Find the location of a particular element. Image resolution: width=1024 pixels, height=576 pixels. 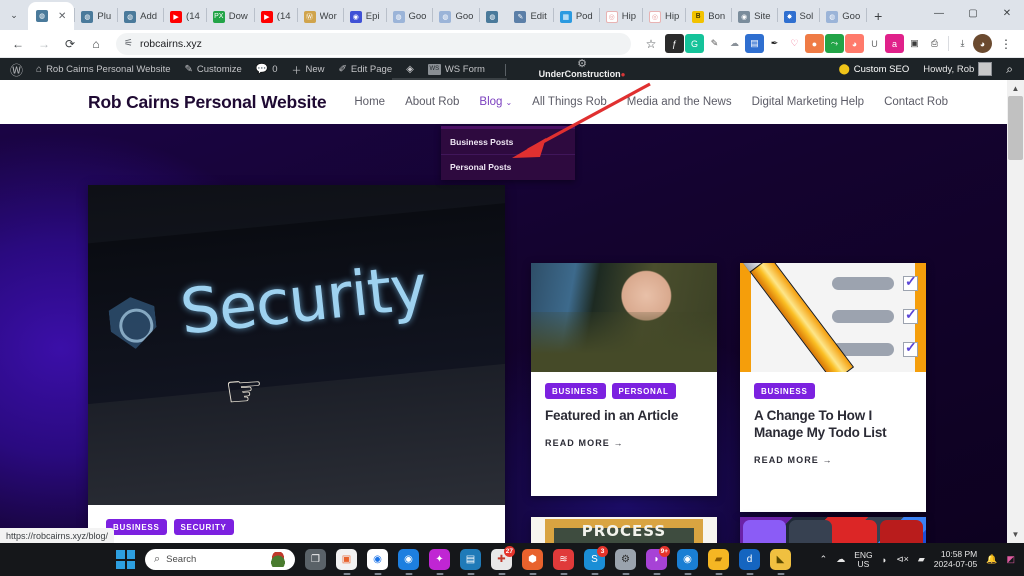

browser-tab: Ⓦ Wor is located at coordinates (320, 16).